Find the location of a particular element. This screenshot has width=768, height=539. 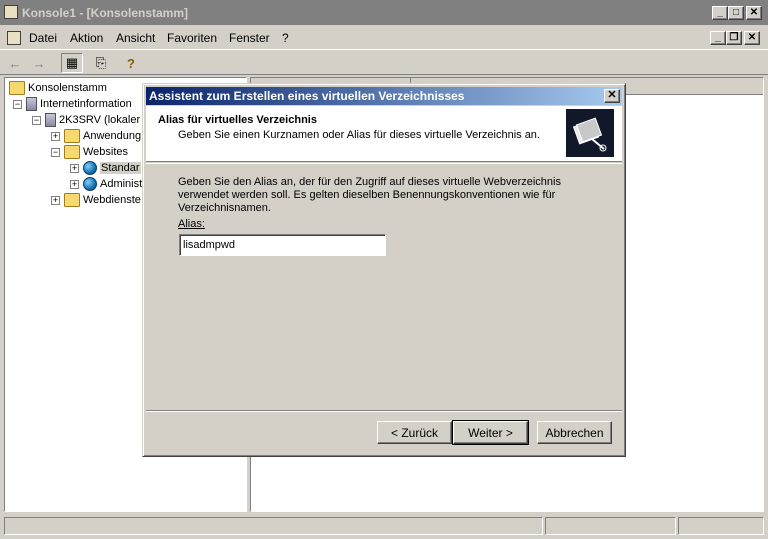

child-minimize-button: _ is located at coordinates (718, 38).